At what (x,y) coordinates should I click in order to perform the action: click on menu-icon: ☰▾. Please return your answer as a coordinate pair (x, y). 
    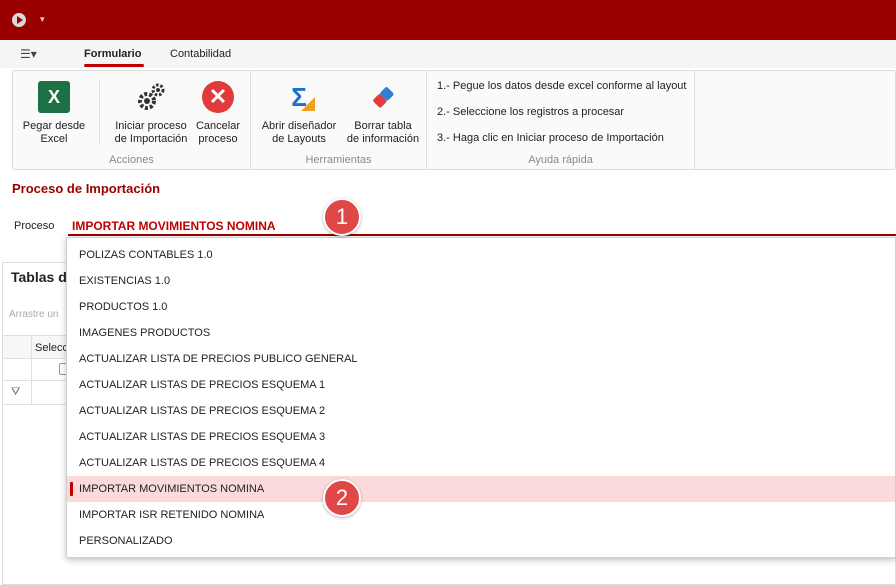
    Looking at the image, I should click on (31, 54).